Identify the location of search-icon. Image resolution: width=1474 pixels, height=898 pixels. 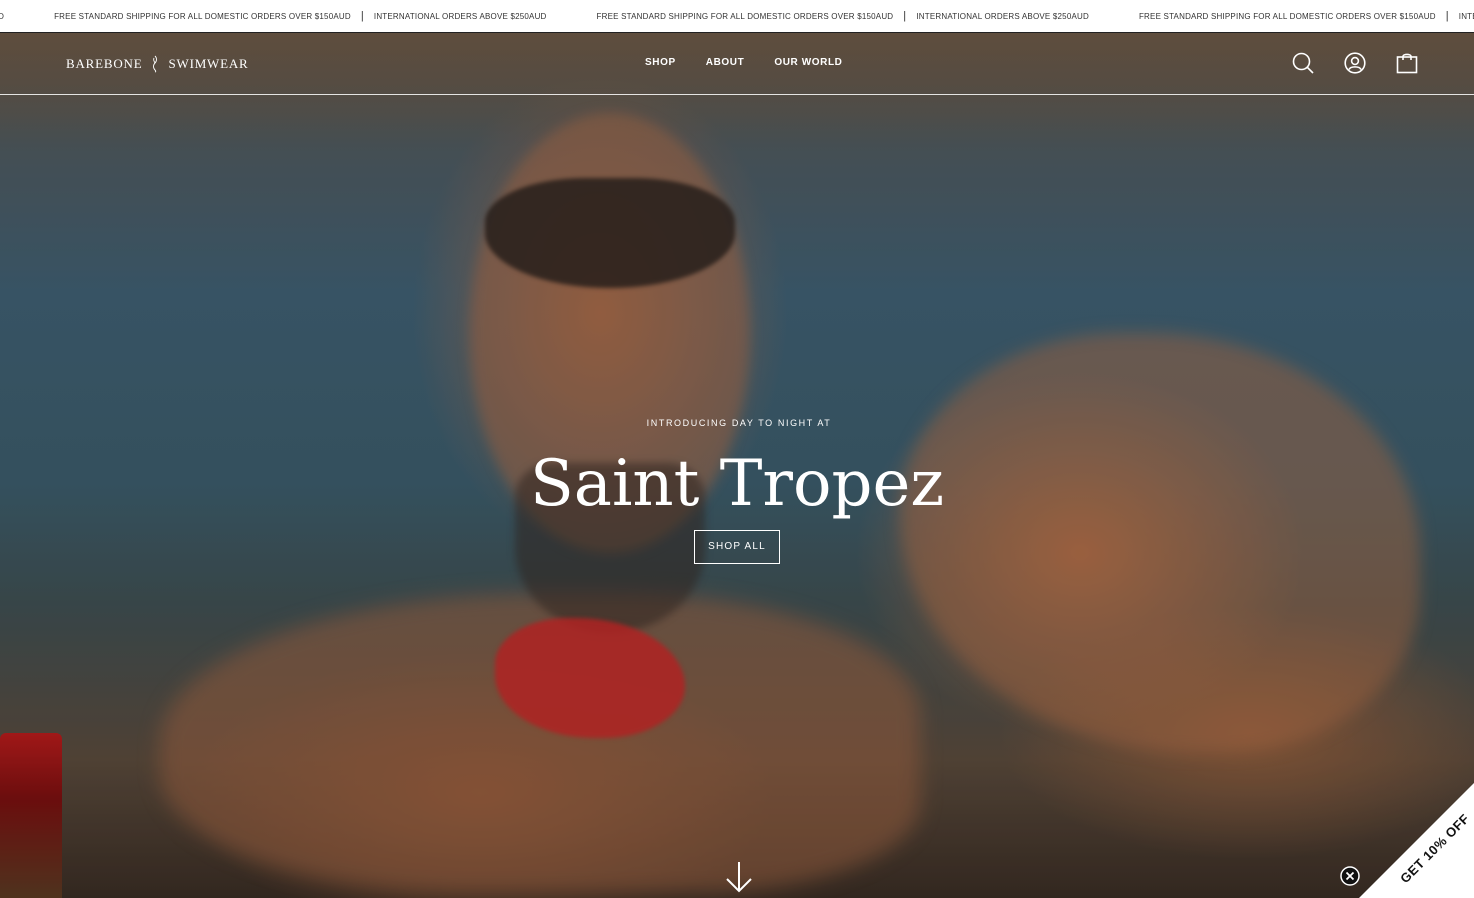
(1303, 63).